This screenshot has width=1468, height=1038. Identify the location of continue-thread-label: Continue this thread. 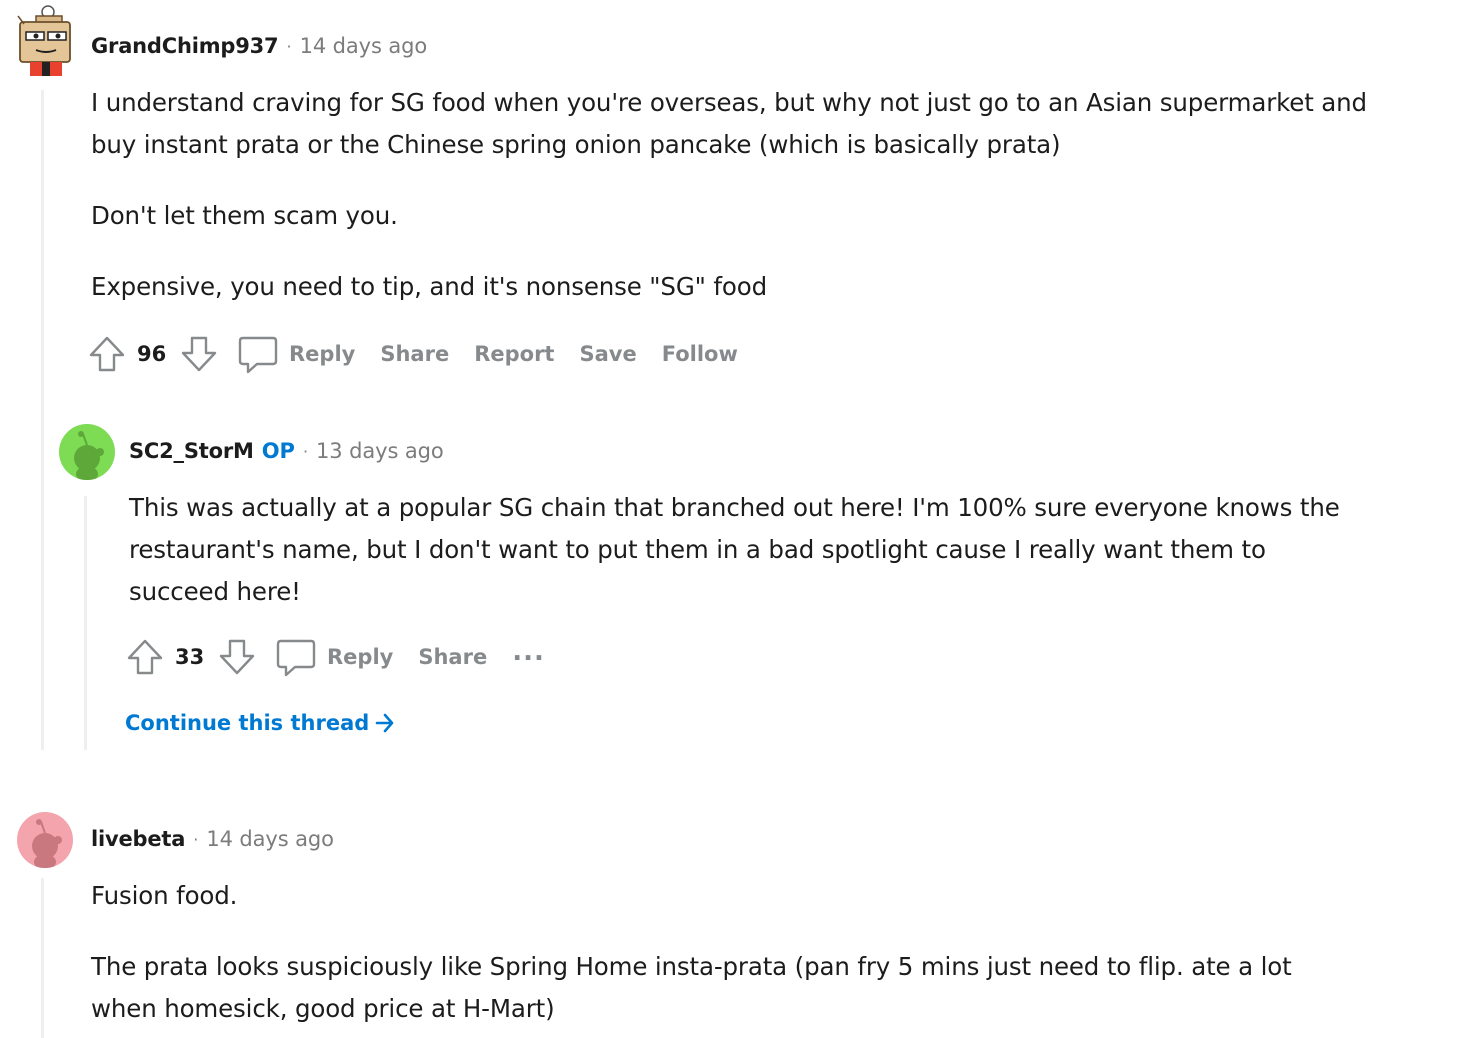
(247, 723).